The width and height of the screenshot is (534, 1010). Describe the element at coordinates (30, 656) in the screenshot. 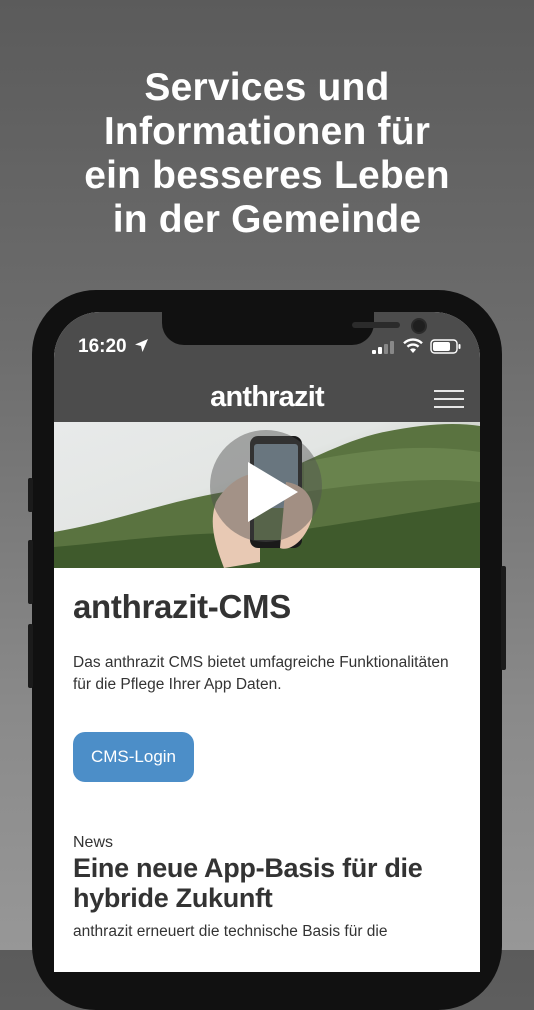

I see `phone-volume-down-button` at that location.